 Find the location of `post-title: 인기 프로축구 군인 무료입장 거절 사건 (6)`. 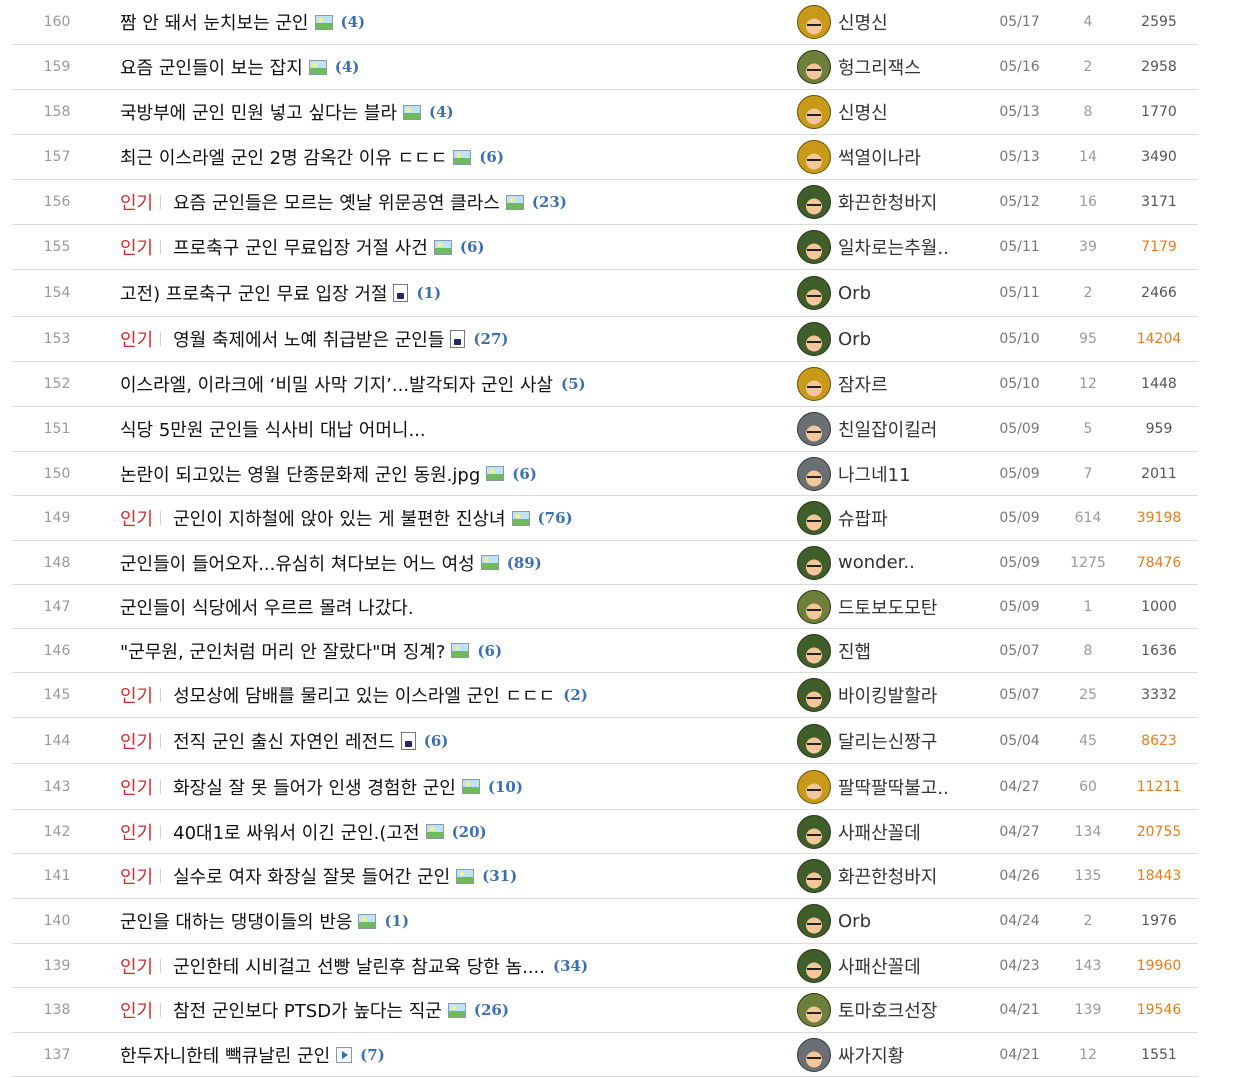

post-title: 인기 프로축구 군인 무료입장 거절 사건 (6) is located at coordinates (455, 247).